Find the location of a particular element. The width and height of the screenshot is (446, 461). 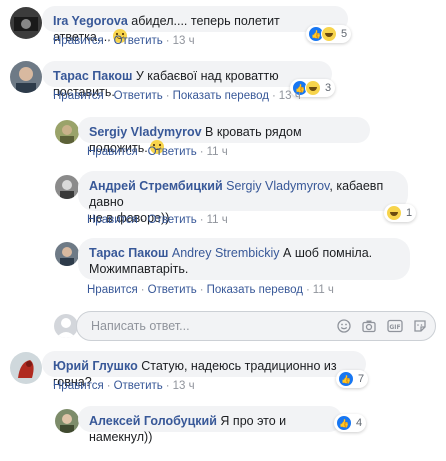

comment-author: Юрий Глушко is located at coordinates (95, 366).